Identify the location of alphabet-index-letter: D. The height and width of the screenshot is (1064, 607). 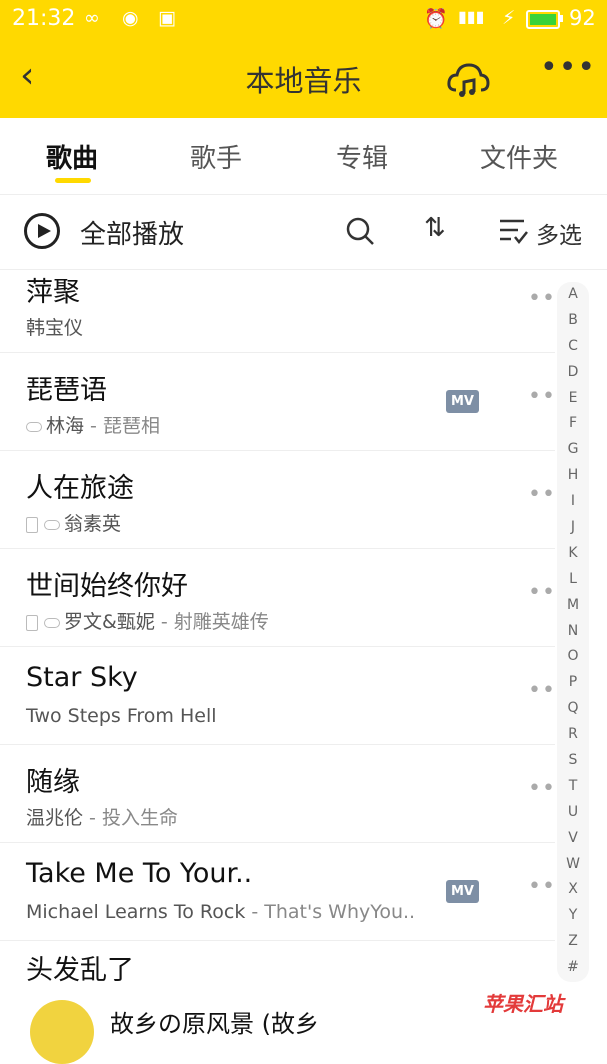
(573, 373).